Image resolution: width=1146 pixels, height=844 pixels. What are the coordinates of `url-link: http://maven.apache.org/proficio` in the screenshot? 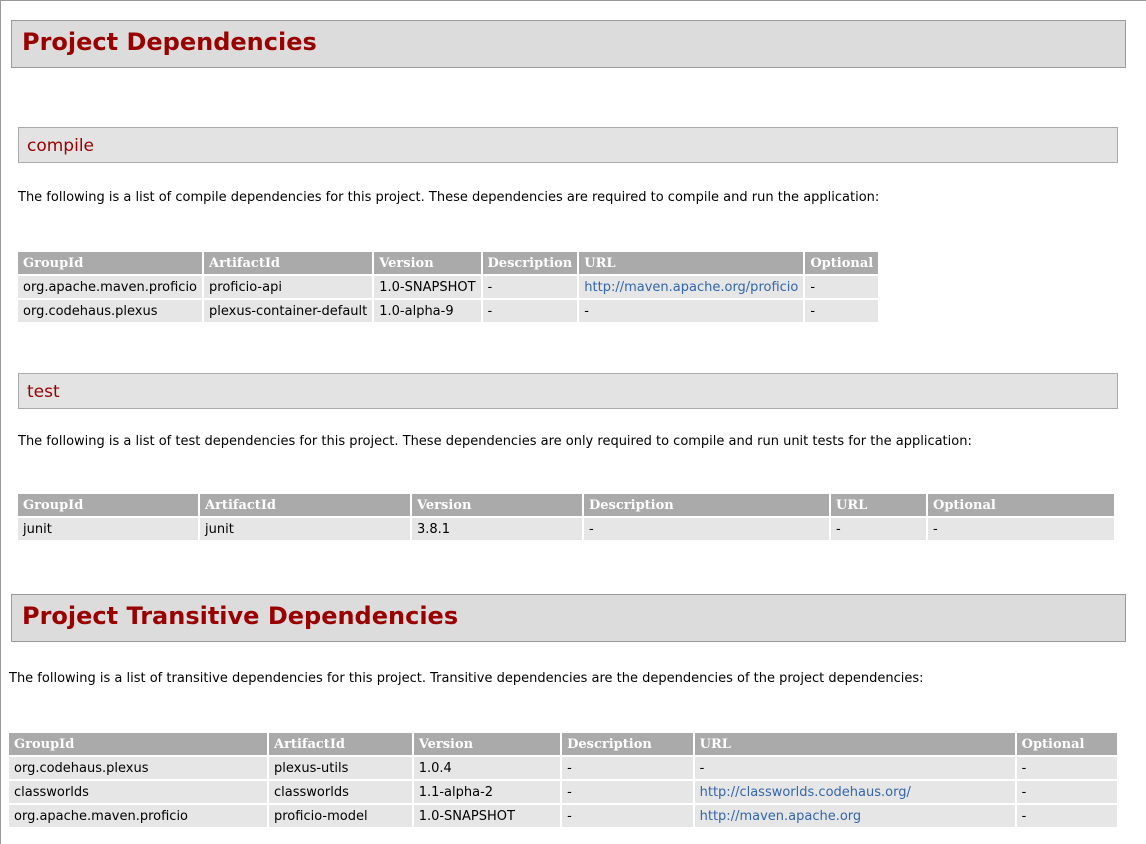 It's located at (691, 287).